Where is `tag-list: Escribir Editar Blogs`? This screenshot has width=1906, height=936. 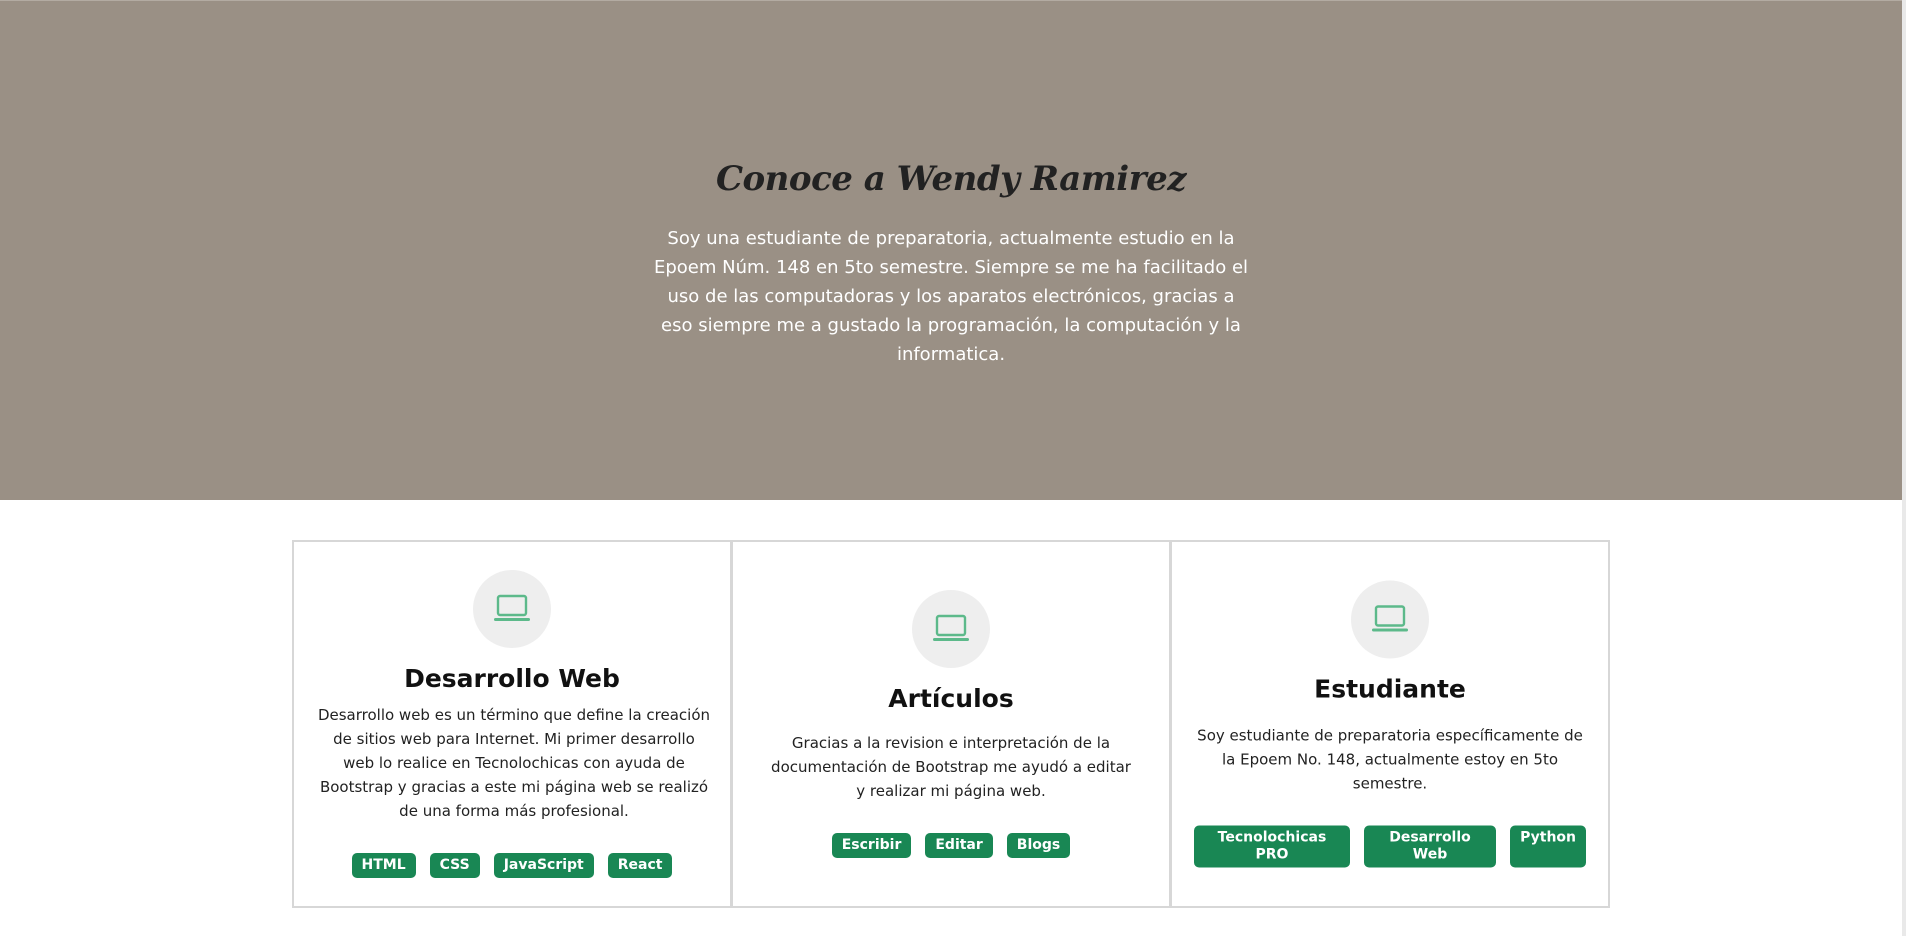
tag-list: Escribir Editar Blogs is located at coordinates (951, 845).